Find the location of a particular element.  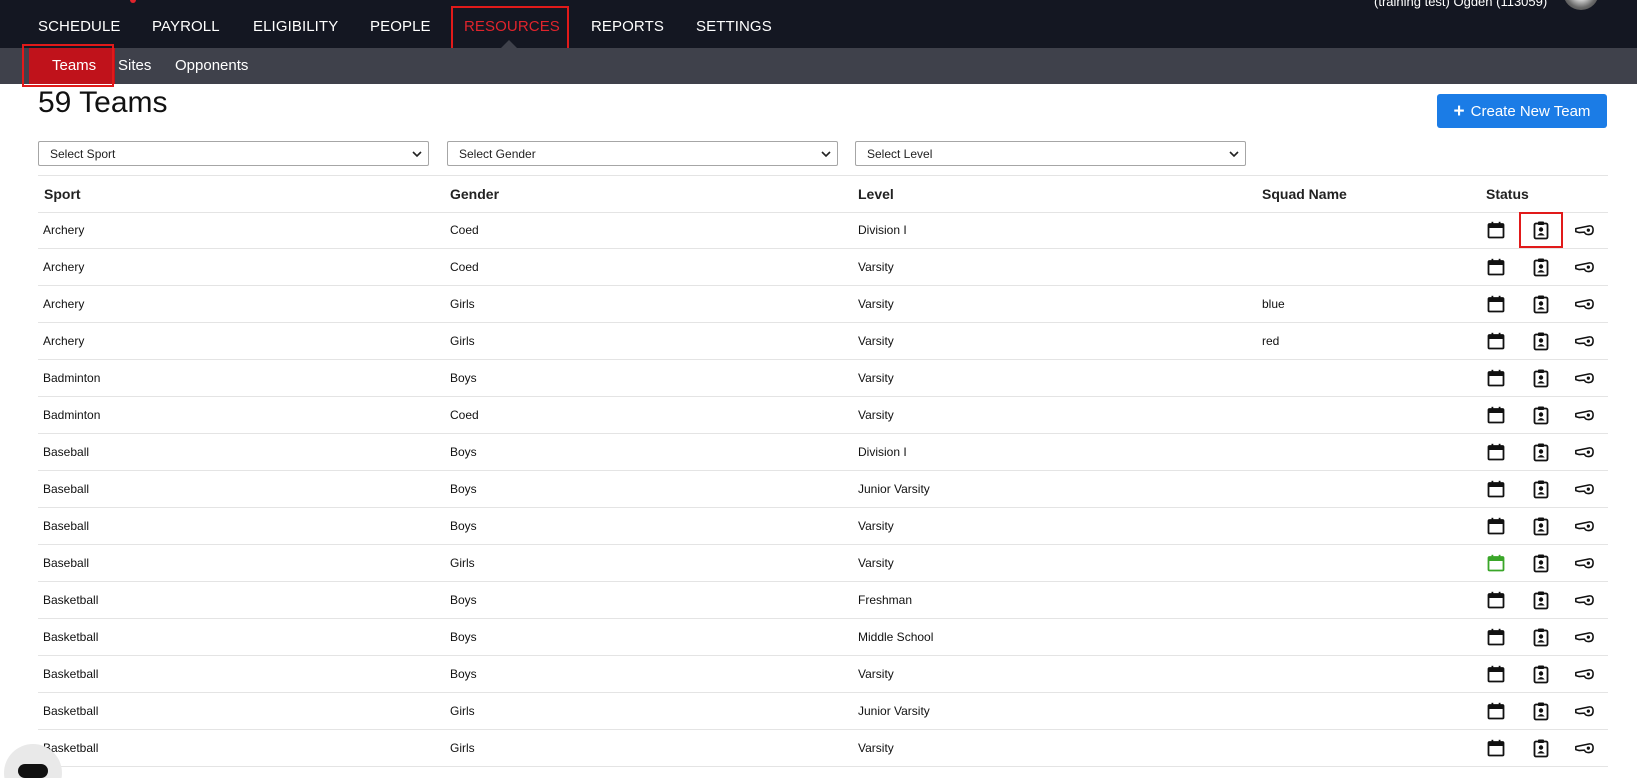

tab-sites: Sites is located at coordinates (134, 65).